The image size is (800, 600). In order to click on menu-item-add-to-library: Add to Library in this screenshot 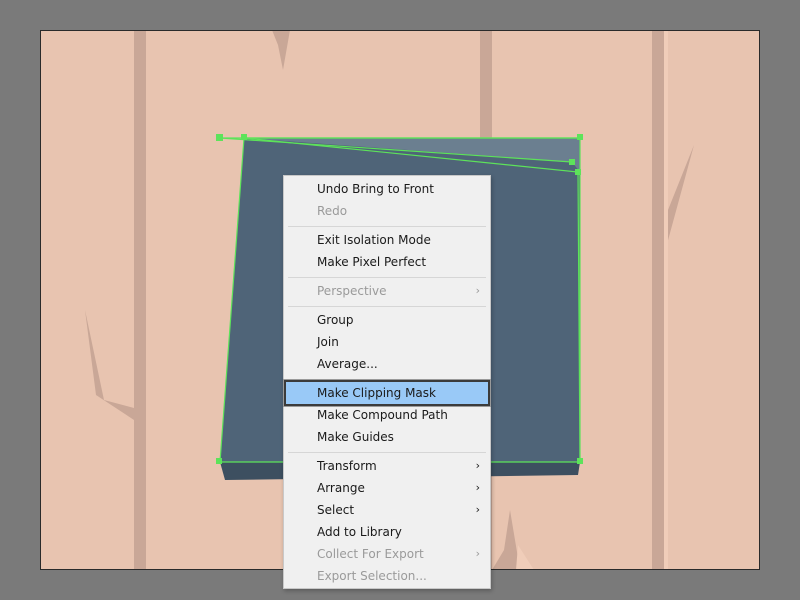, I will do `click(387, 532)`.